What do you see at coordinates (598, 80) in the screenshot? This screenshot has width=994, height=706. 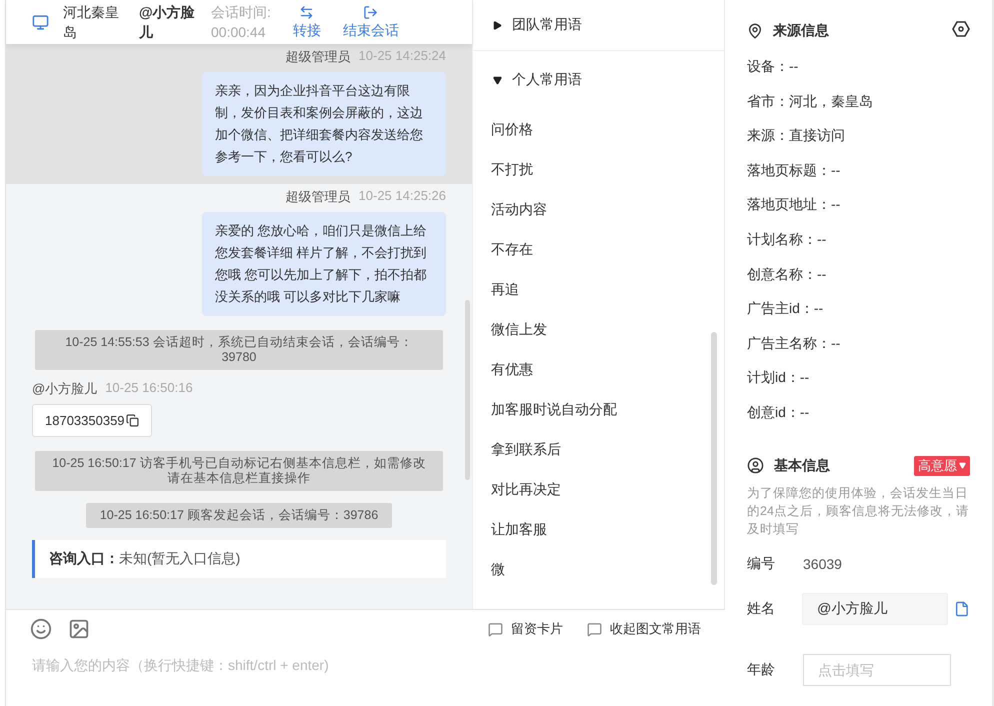 I see `phrase-section-header: 个人常用语` at bounding box center [598, 80].